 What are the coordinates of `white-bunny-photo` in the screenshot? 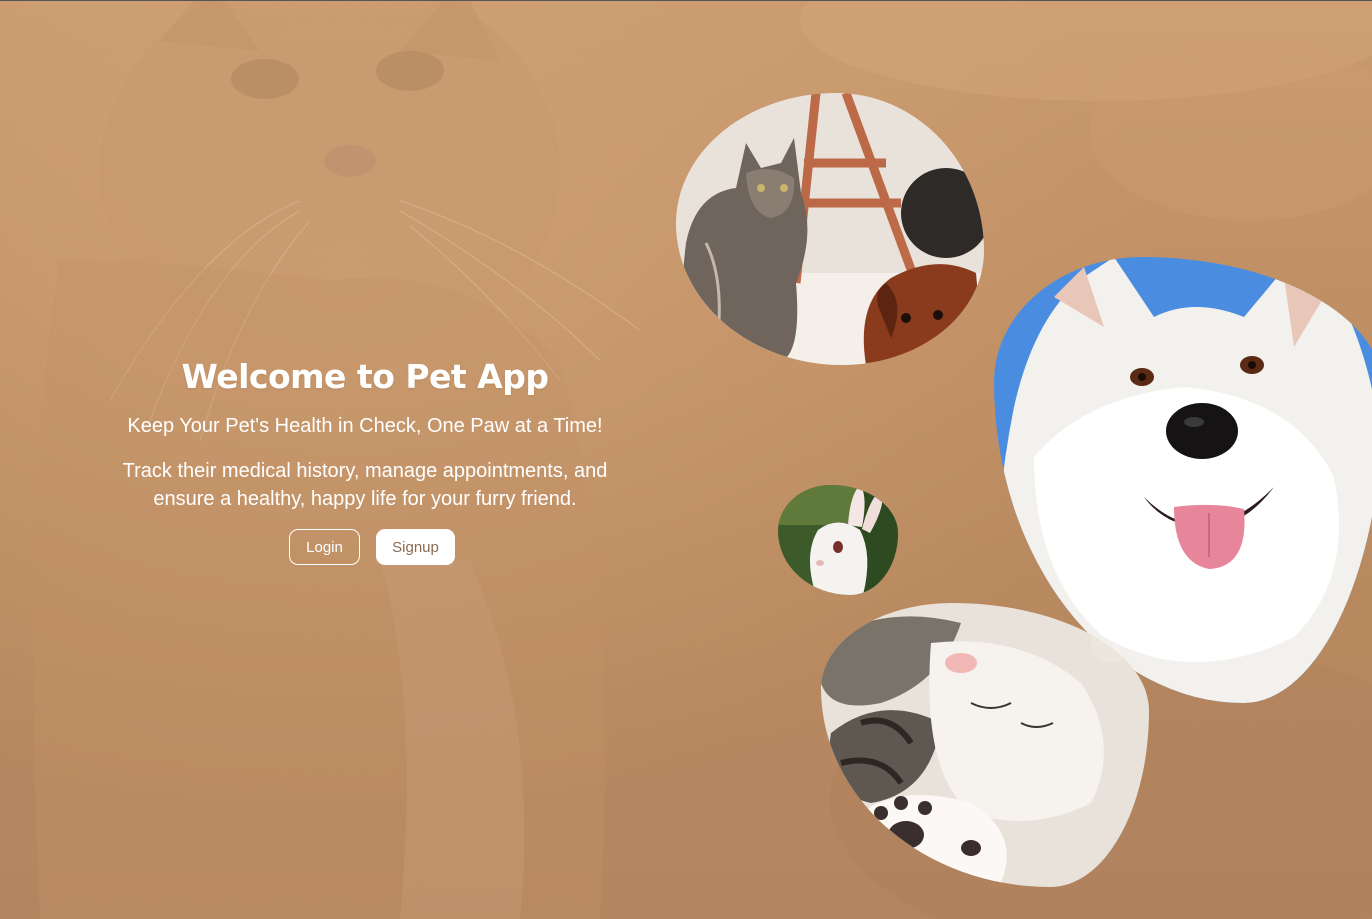 It's located at (838, 540).